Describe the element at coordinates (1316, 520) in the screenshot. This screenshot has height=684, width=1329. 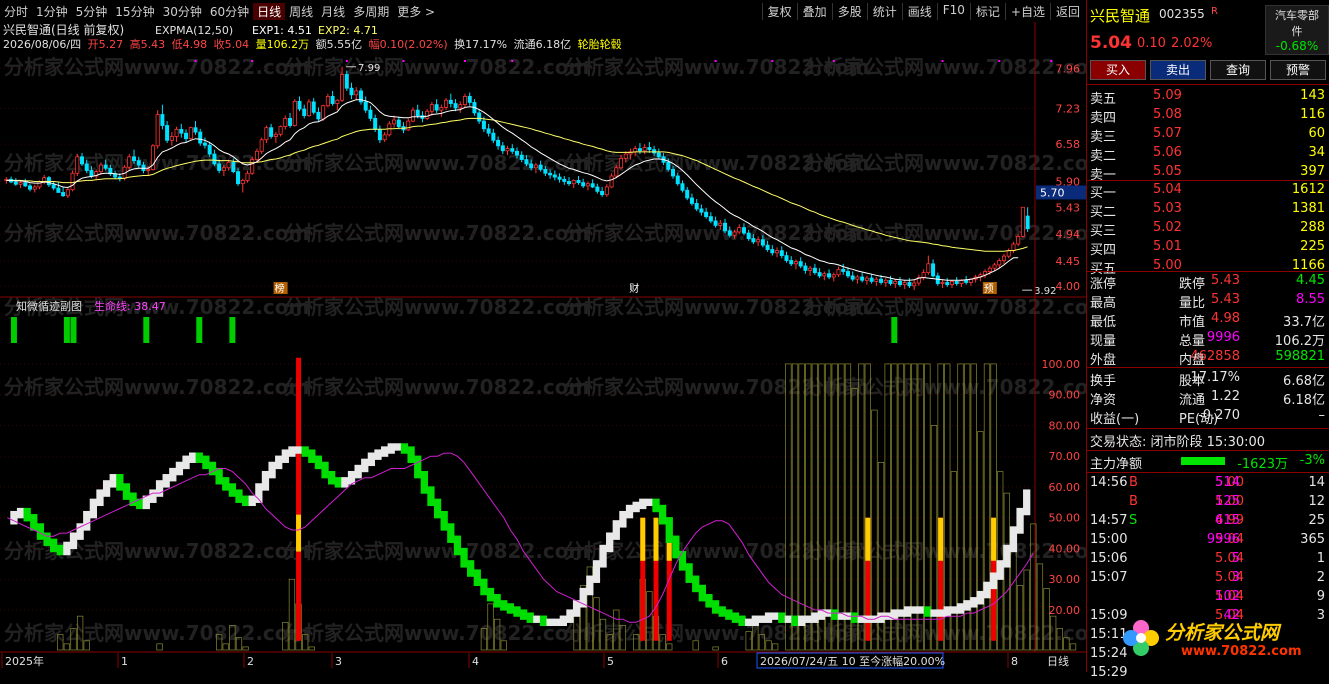
I see `tick-row-cell: 25` at that location.